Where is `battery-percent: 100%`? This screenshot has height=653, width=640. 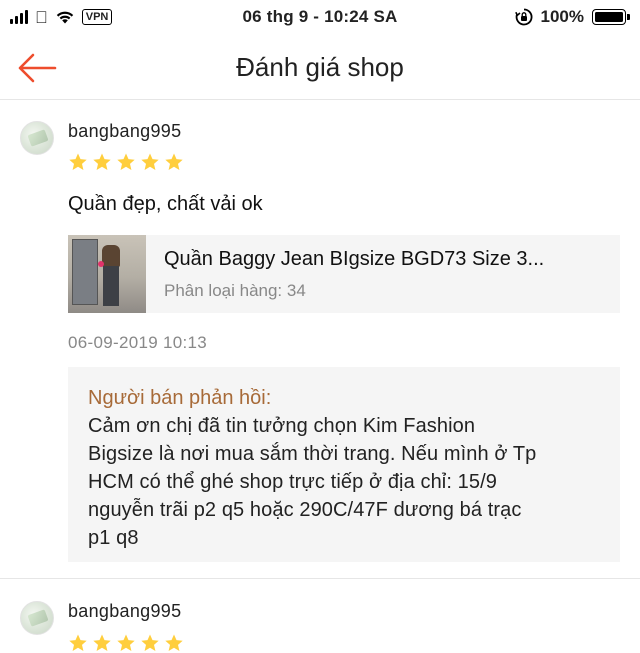 battery-percent: 100% is located at coordinates (562, 16).